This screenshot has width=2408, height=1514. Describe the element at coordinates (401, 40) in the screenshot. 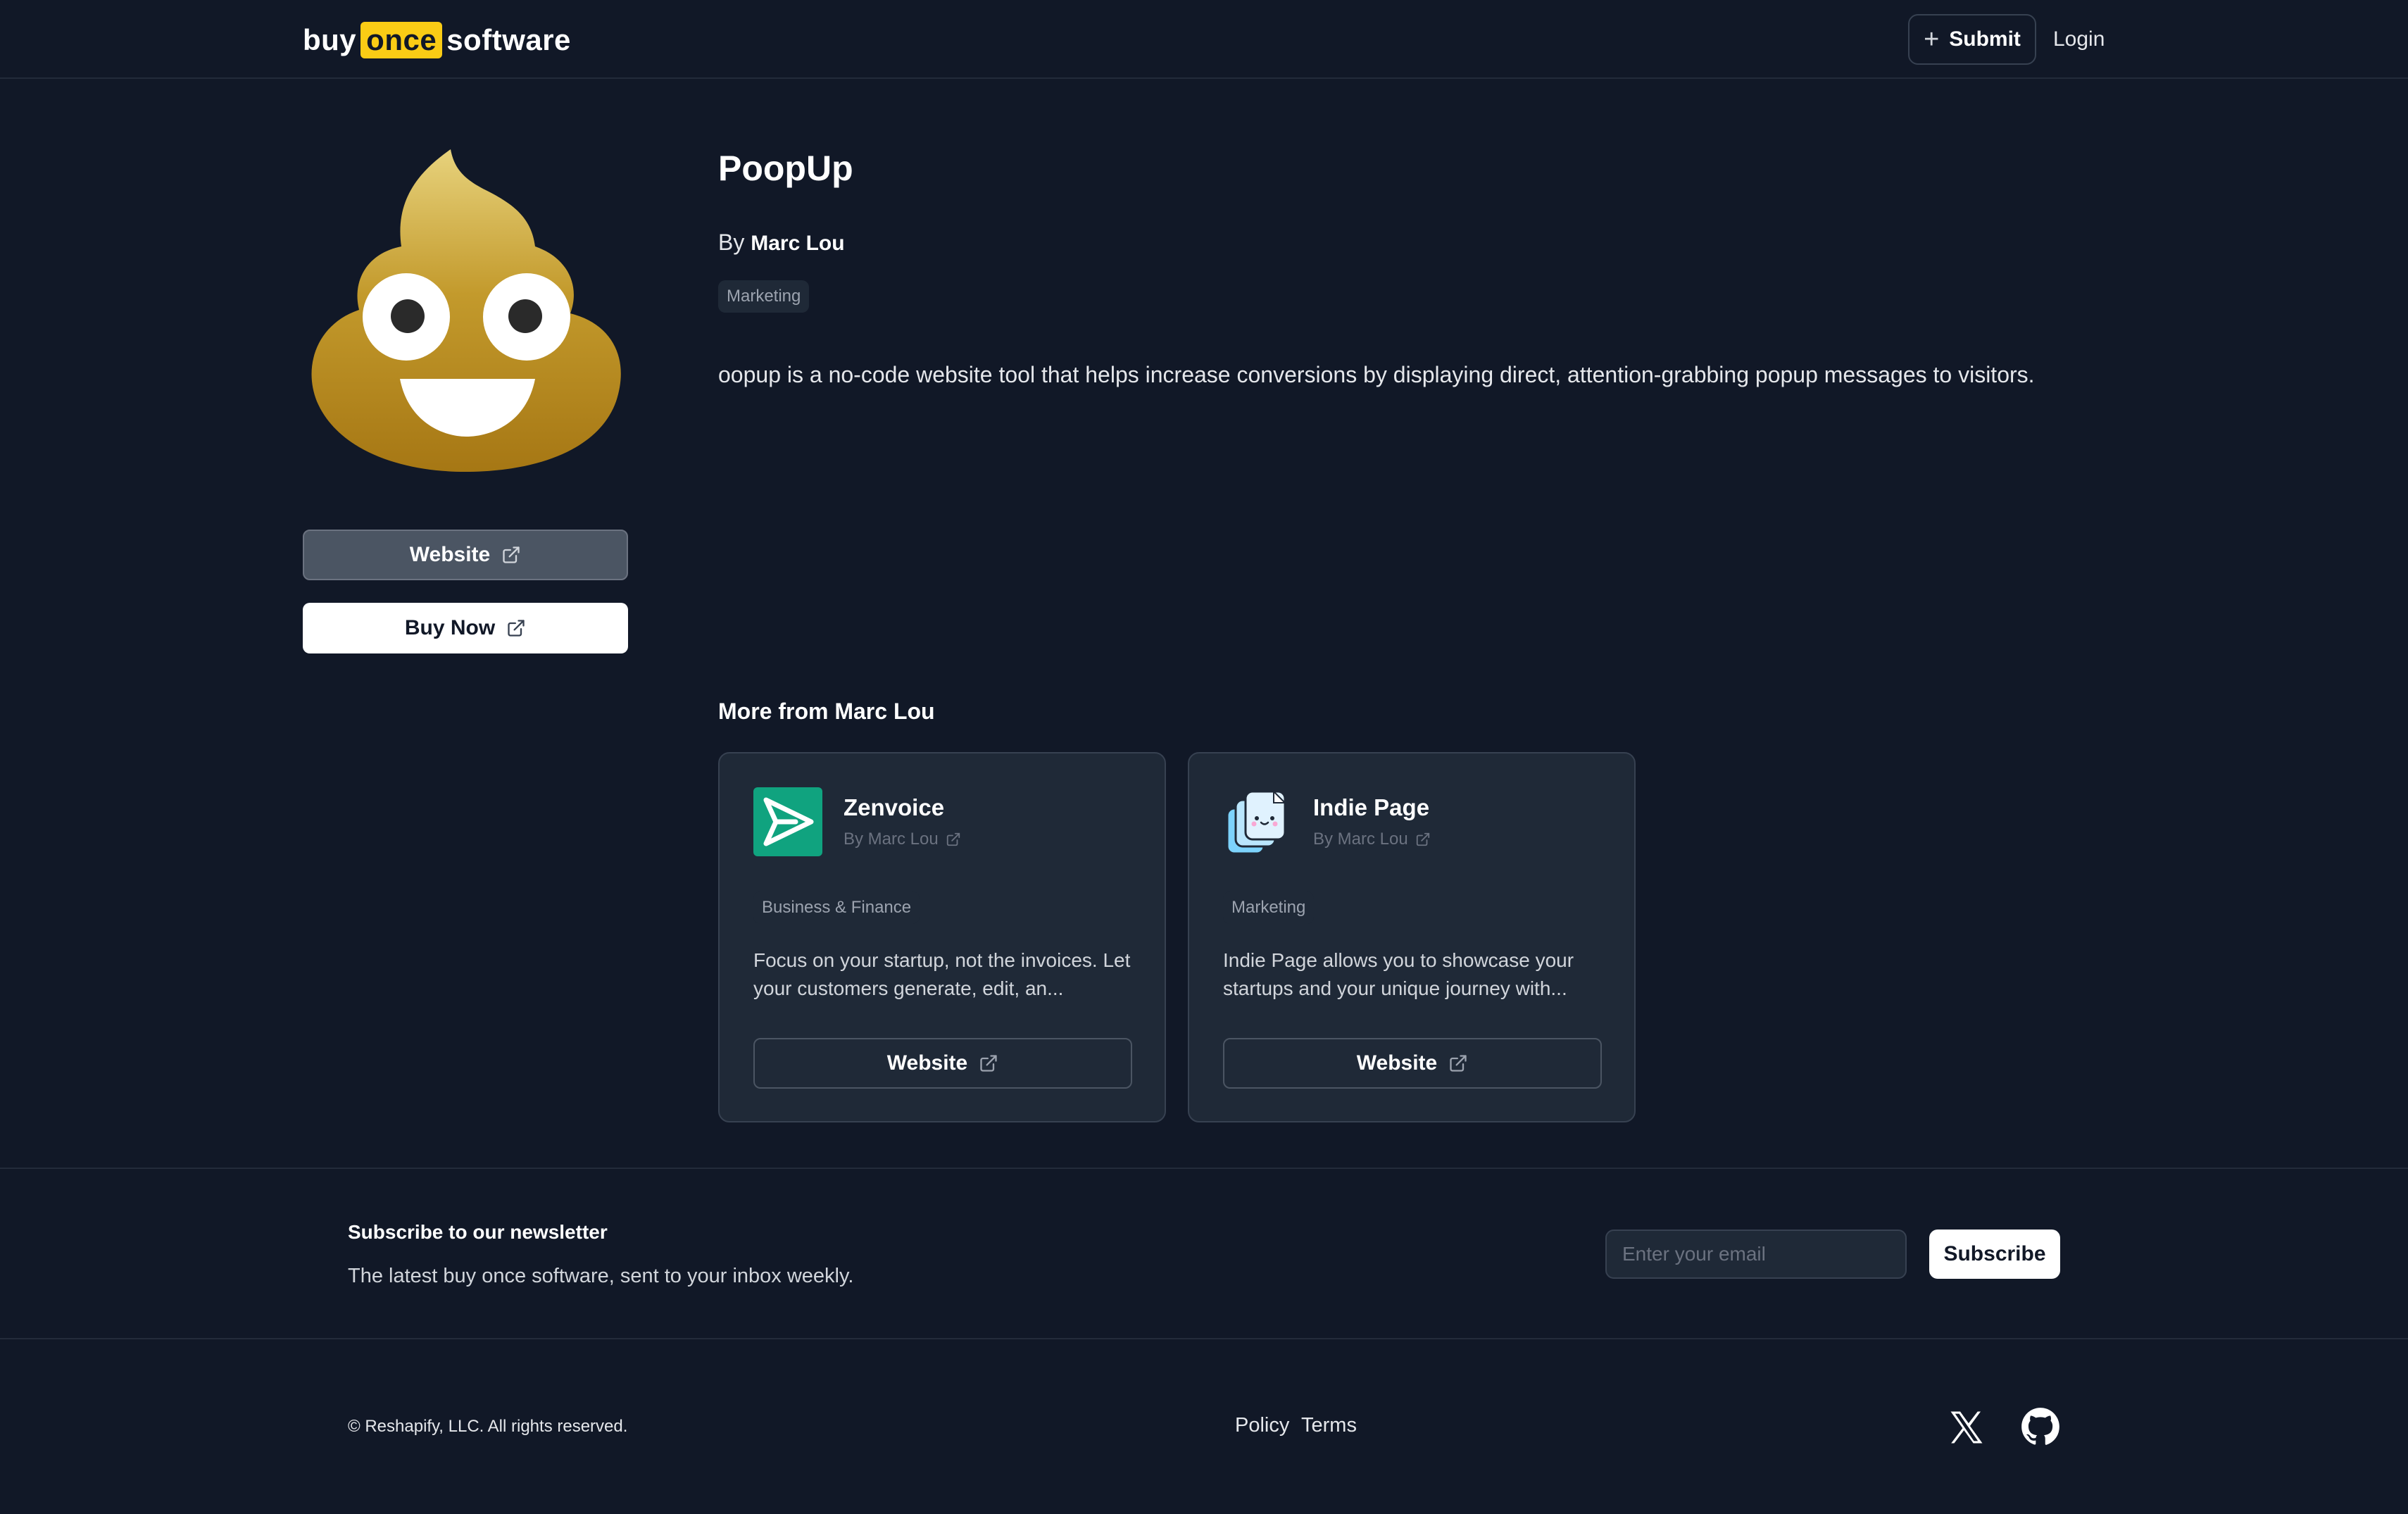

I see `logo-text-once: once` at that location.